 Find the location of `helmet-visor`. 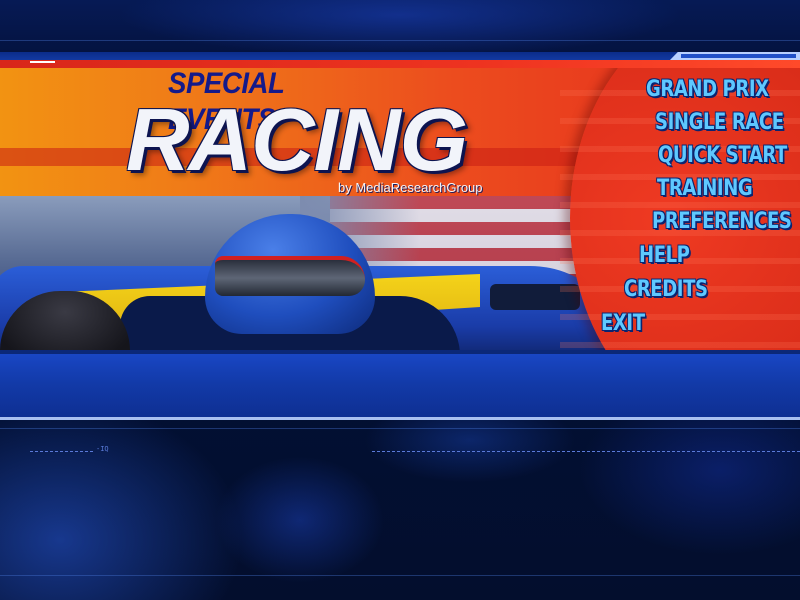

helmet-visor is located at coordinates (290, 276).